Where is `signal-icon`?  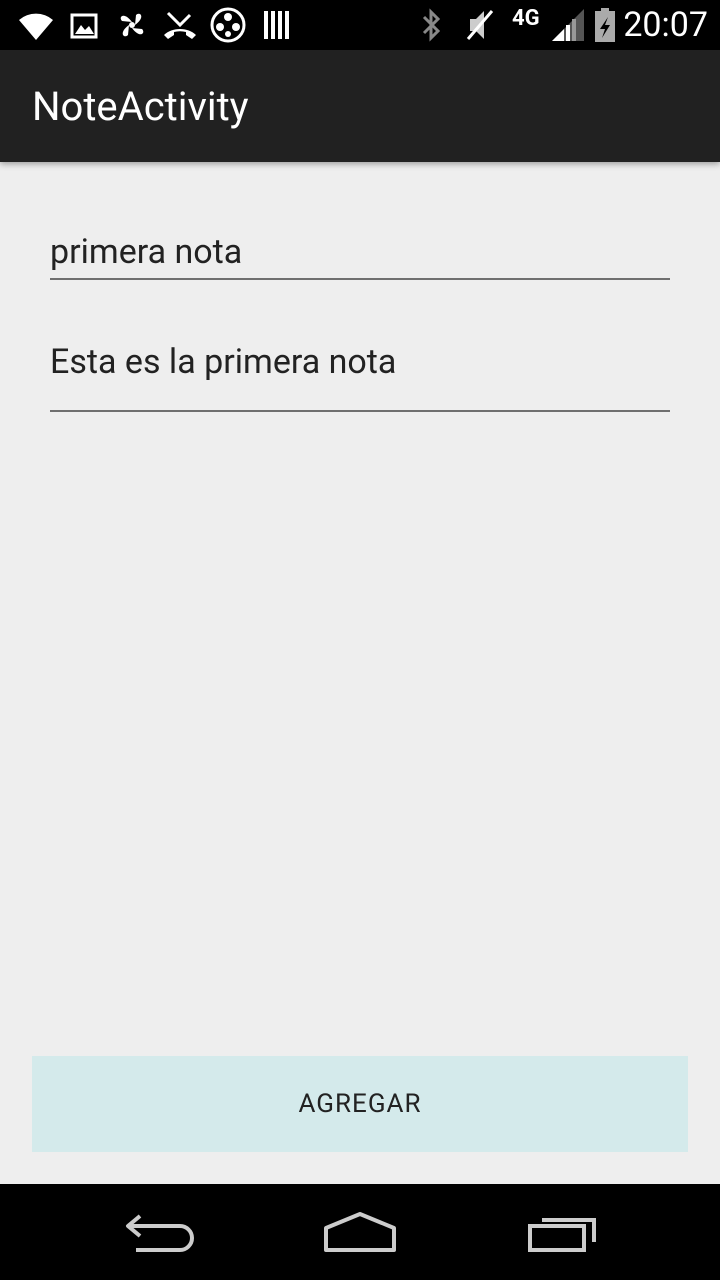 signal-icon is located at coordinates (568, 25).